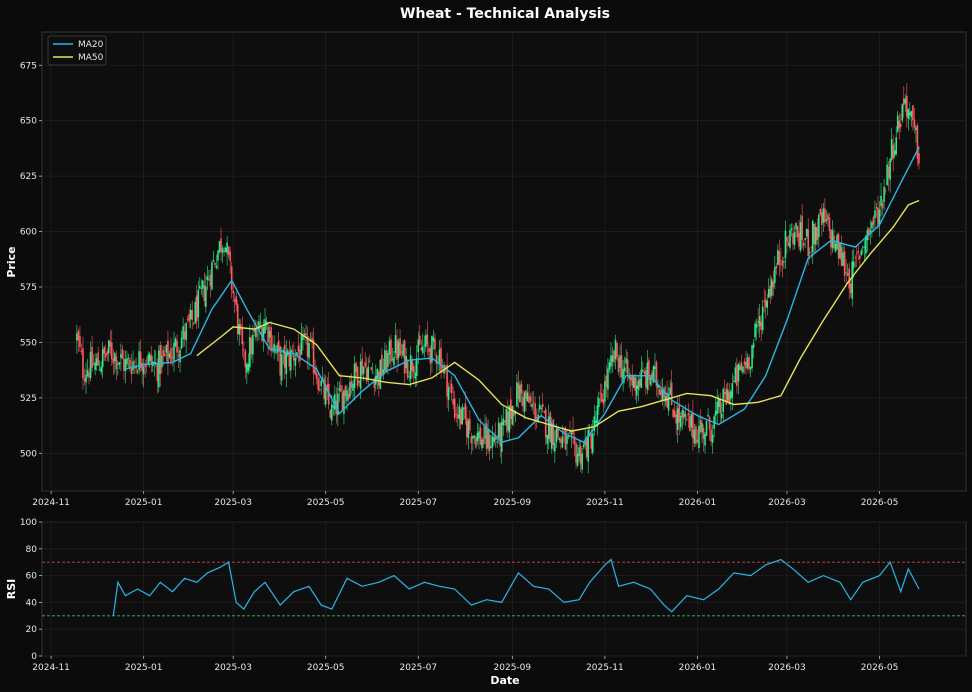  What do you see at coordinates (418, 668) in the screenshot?
I see `rsi-x-tick-label: 2025-07` at bounding box center [418, 668].